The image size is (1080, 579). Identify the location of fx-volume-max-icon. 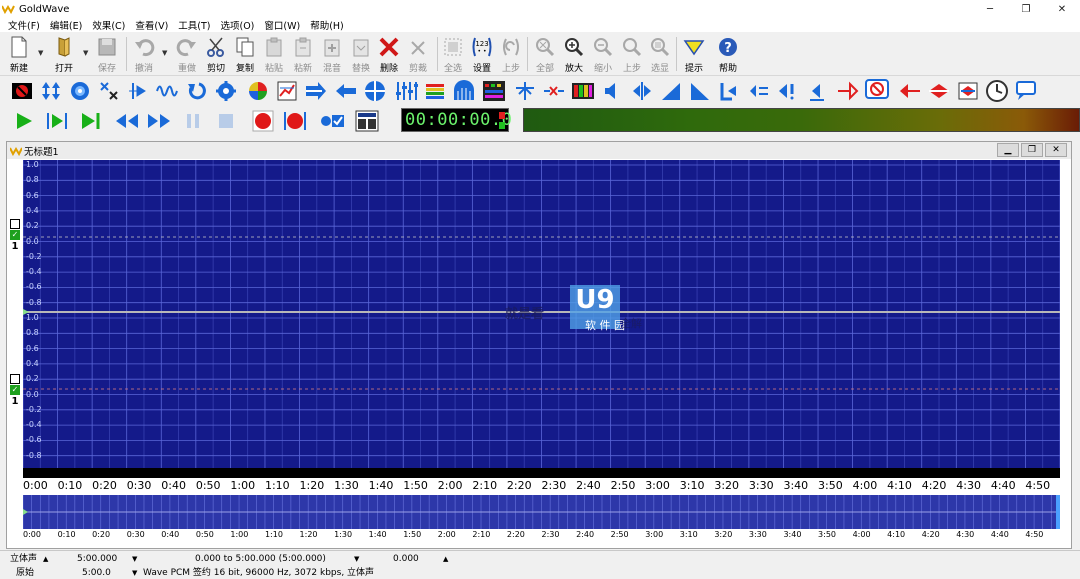
(788, 91).